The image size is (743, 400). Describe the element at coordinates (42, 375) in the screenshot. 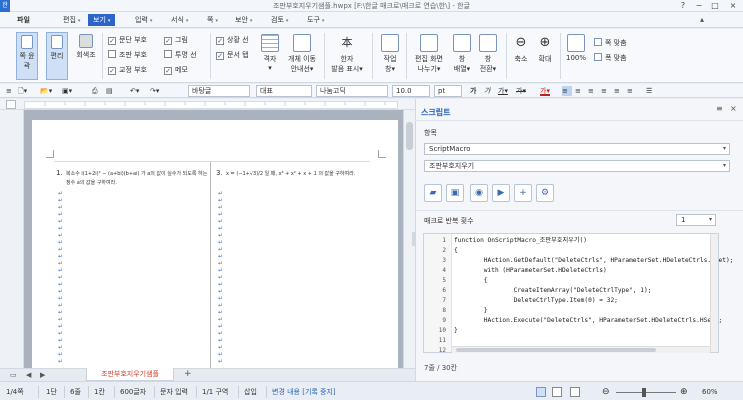

I see `tab-next-icon: ▶` at that location.